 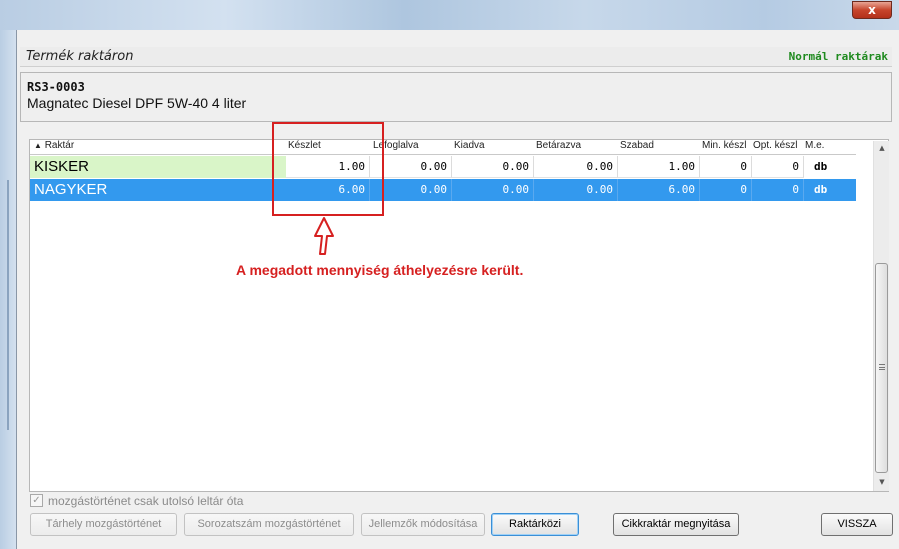 I want to click on column-header-kiadva: Kiadva, so click(x=469, y=147).